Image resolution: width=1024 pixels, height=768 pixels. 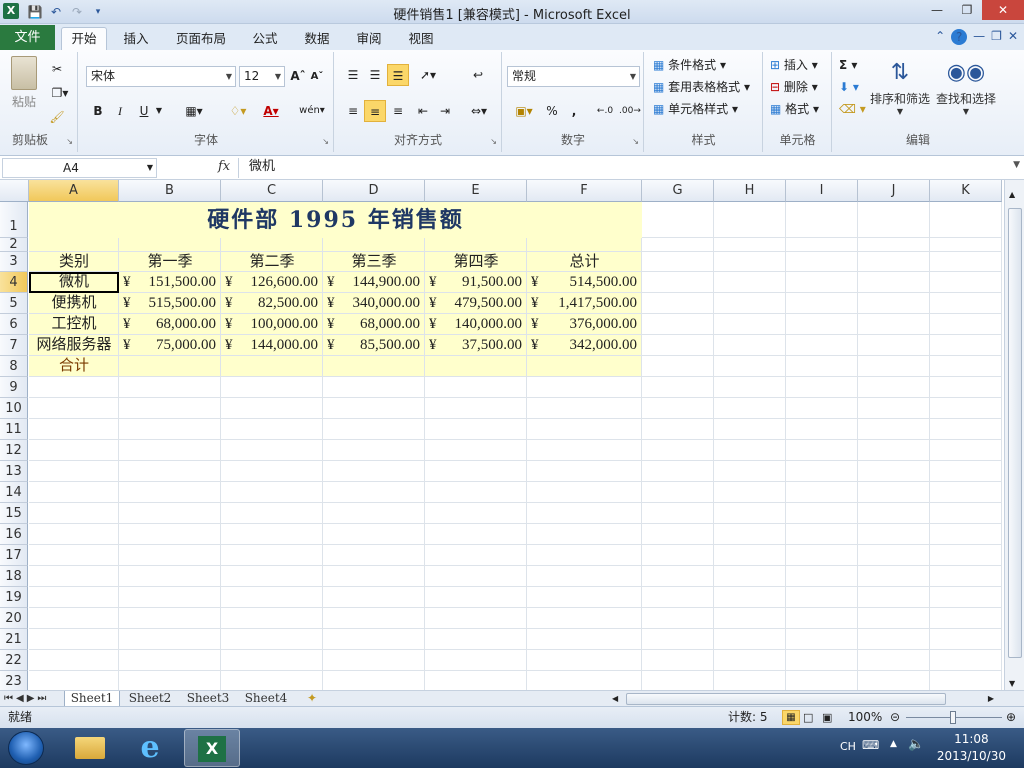 What do you see at coordinates (238, 111) in the screenshot?
I see `fill-color-icon: ♢▾` at bounding box center [238, 111].